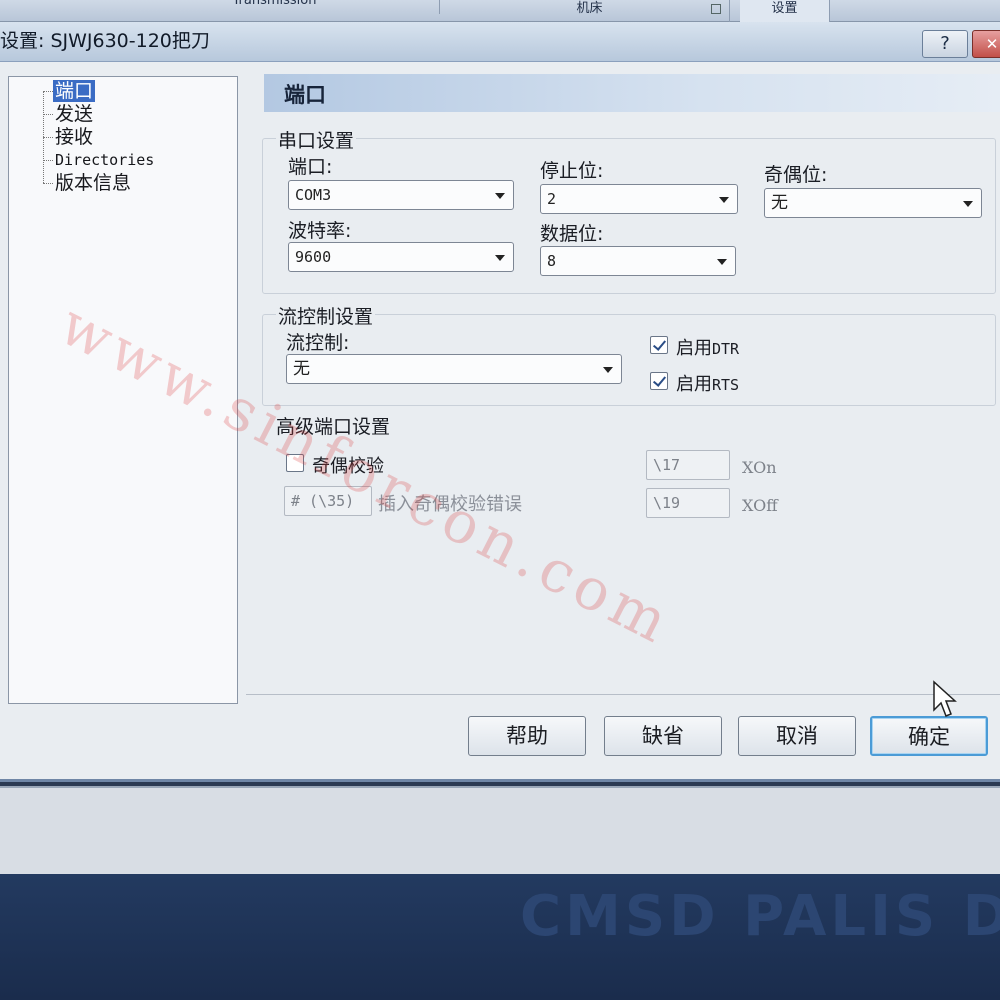 This screenshot has width=1000, height=1000. I want to click on xoff-field: \19, so click(688, 503).